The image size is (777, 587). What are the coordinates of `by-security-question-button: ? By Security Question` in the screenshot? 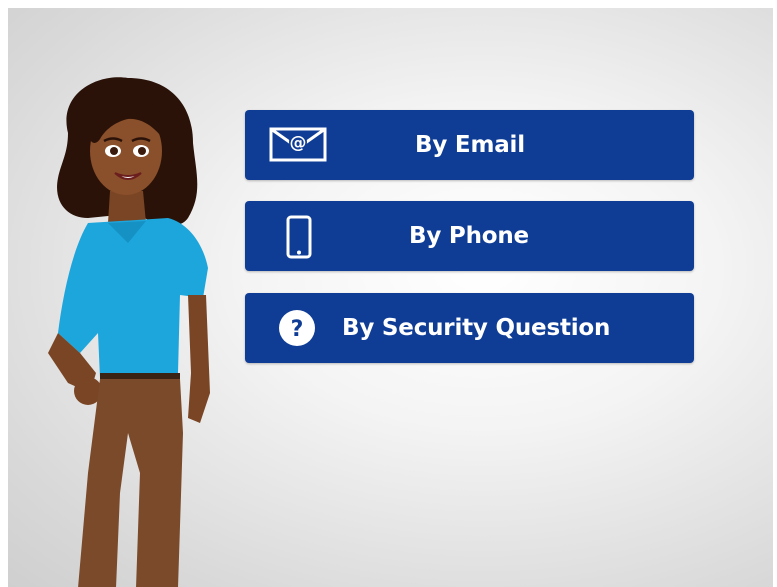 It's located at (469, 328).